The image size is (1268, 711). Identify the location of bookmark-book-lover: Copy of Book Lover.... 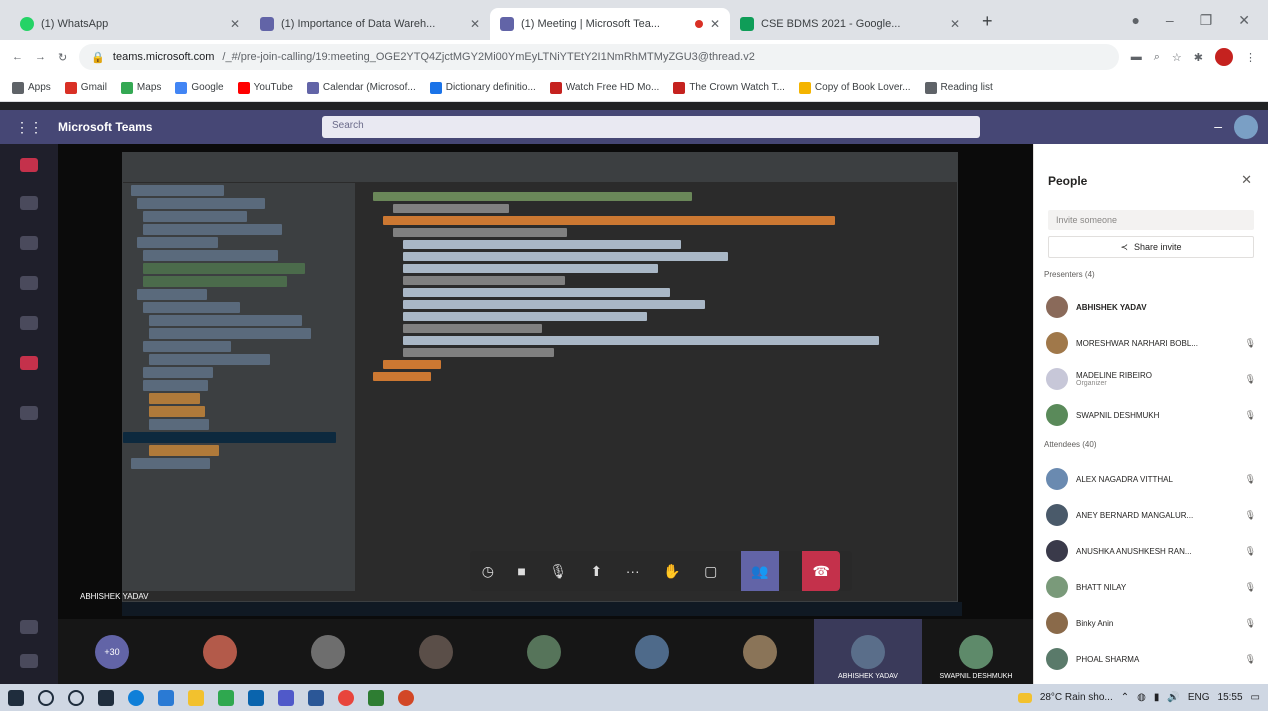
(854, 87).